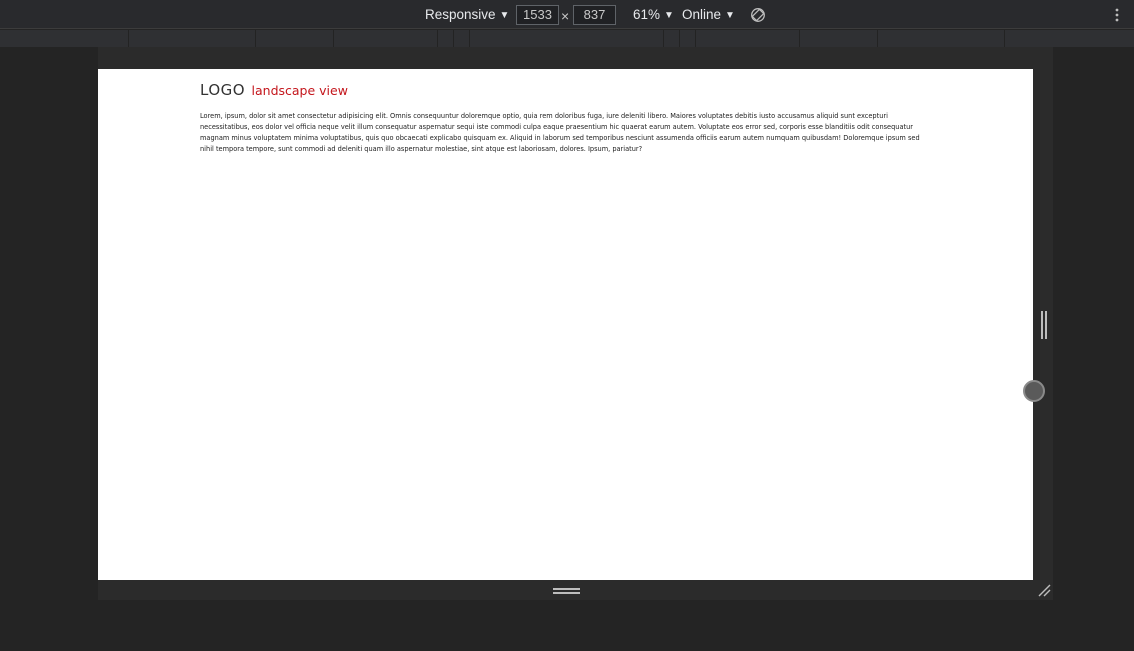  I want to click on page-subtitle: landscape view, so click(299, 90).